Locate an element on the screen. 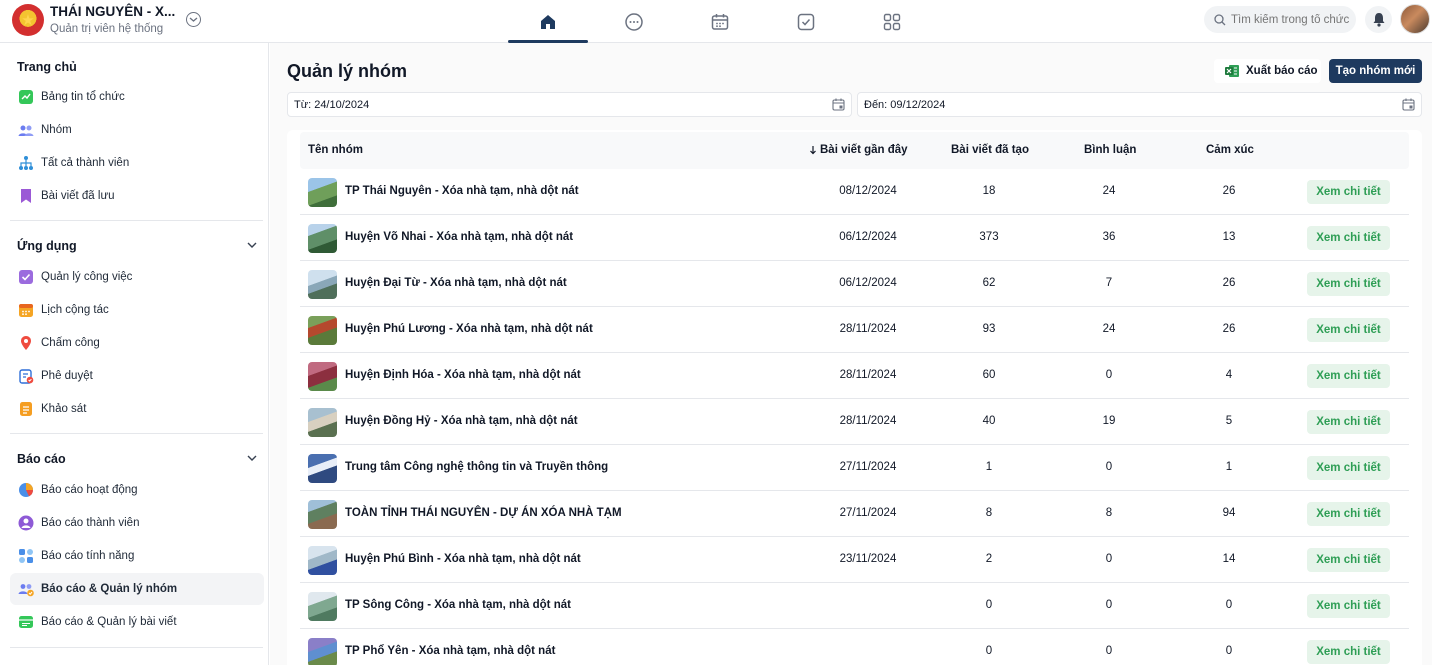 The height and width of the screenshot is (665, 1432). comments-count: 8 is located at coordinates (1109, 513).